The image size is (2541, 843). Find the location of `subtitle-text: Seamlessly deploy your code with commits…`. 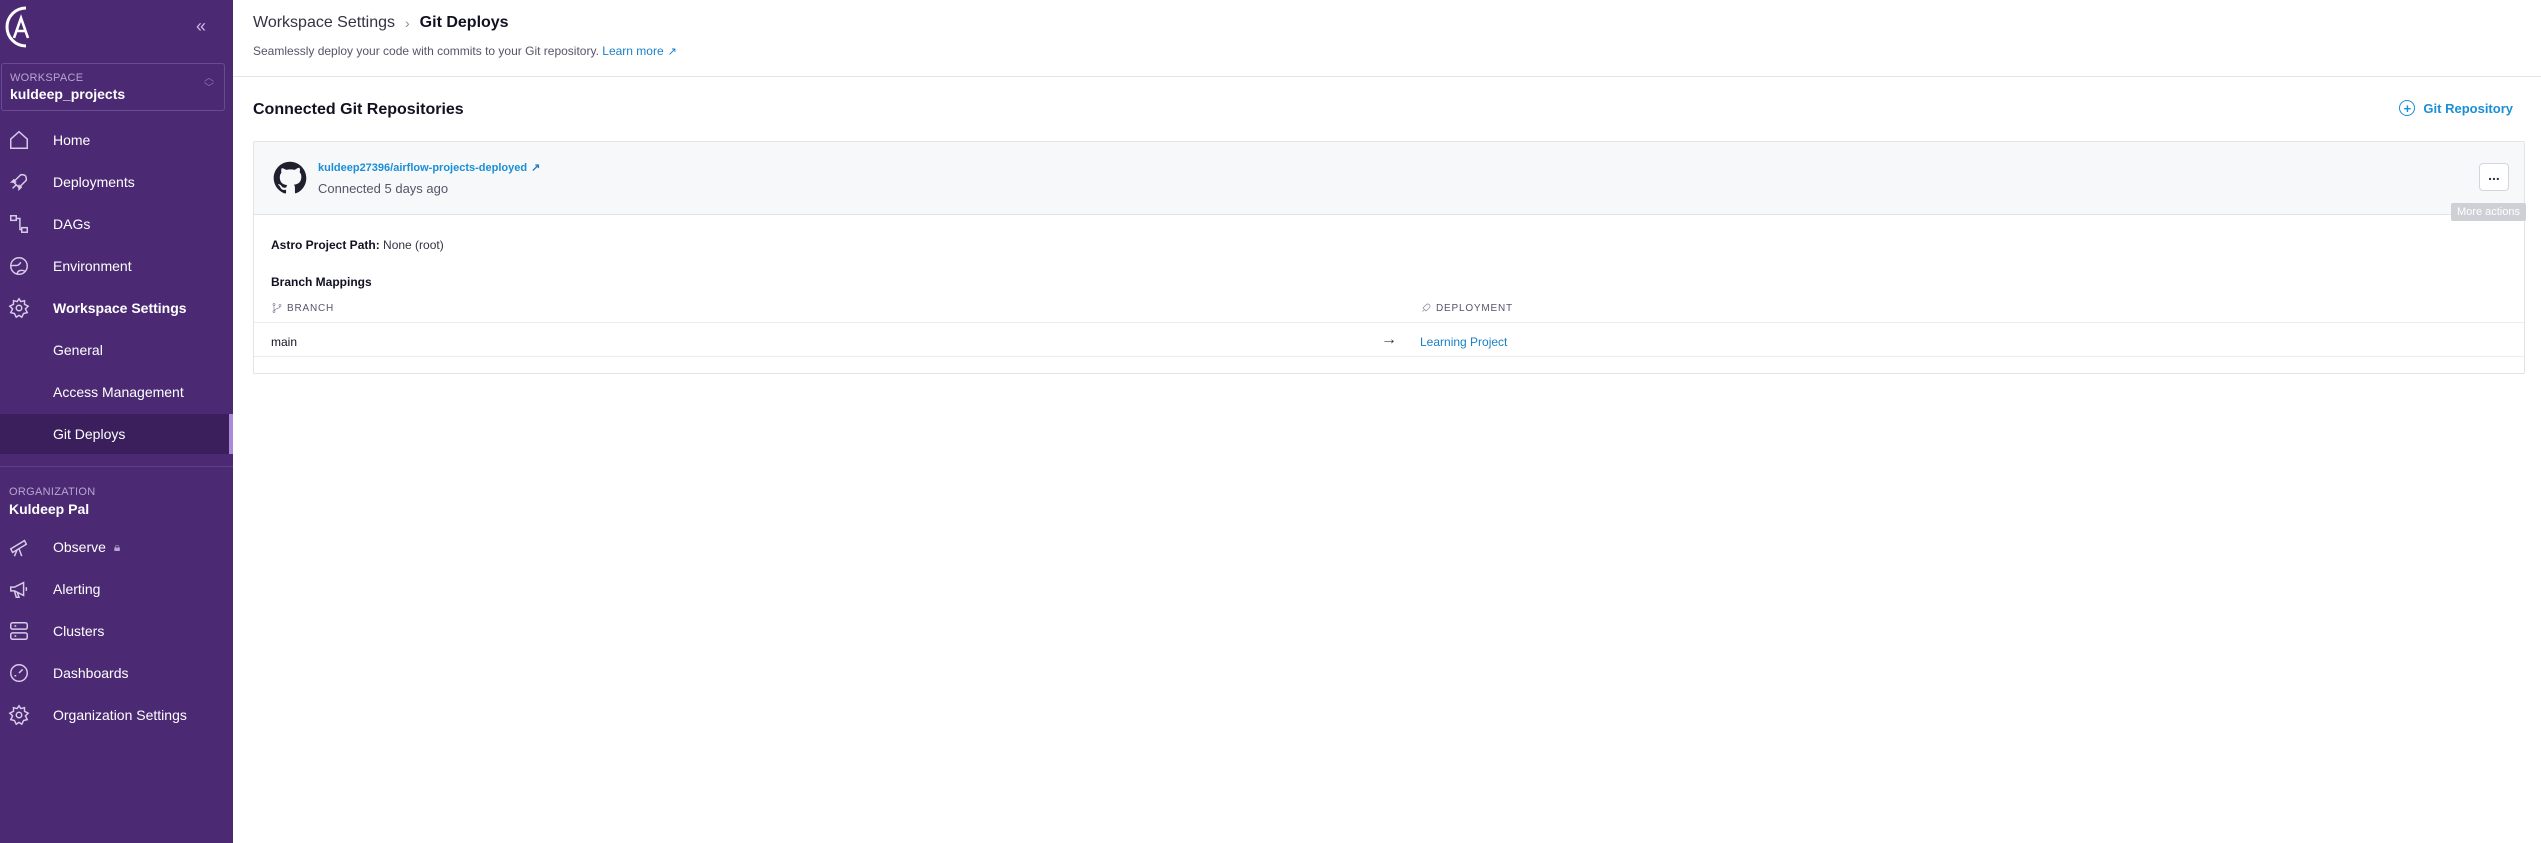

subtitle-text: Seamlessly deploy your code with commits… is located at coordinates (426, 51).